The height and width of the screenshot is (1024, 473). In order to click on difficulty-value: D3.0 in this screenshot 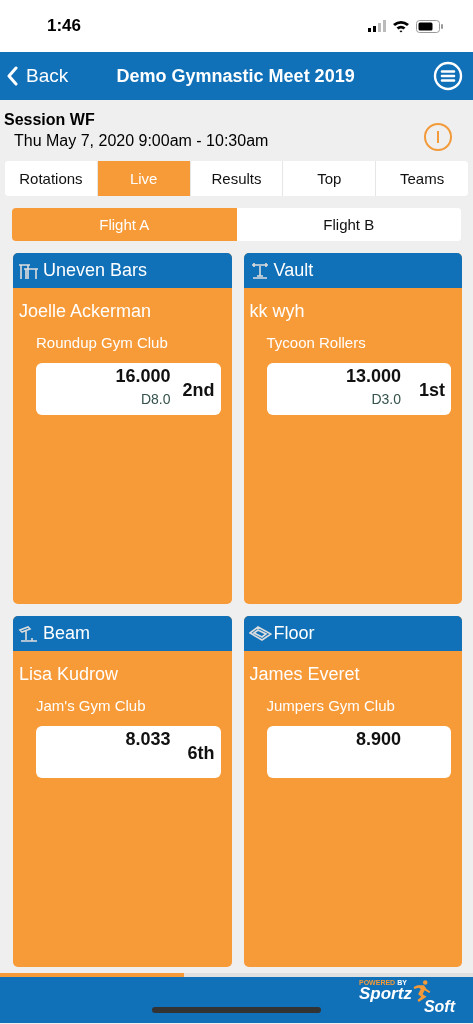, I will do `click(385, 399)`.